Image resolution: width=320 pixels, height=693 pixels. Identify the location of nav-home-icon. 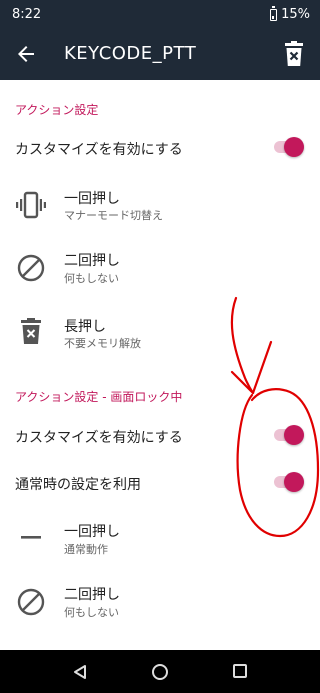
(160, 672).